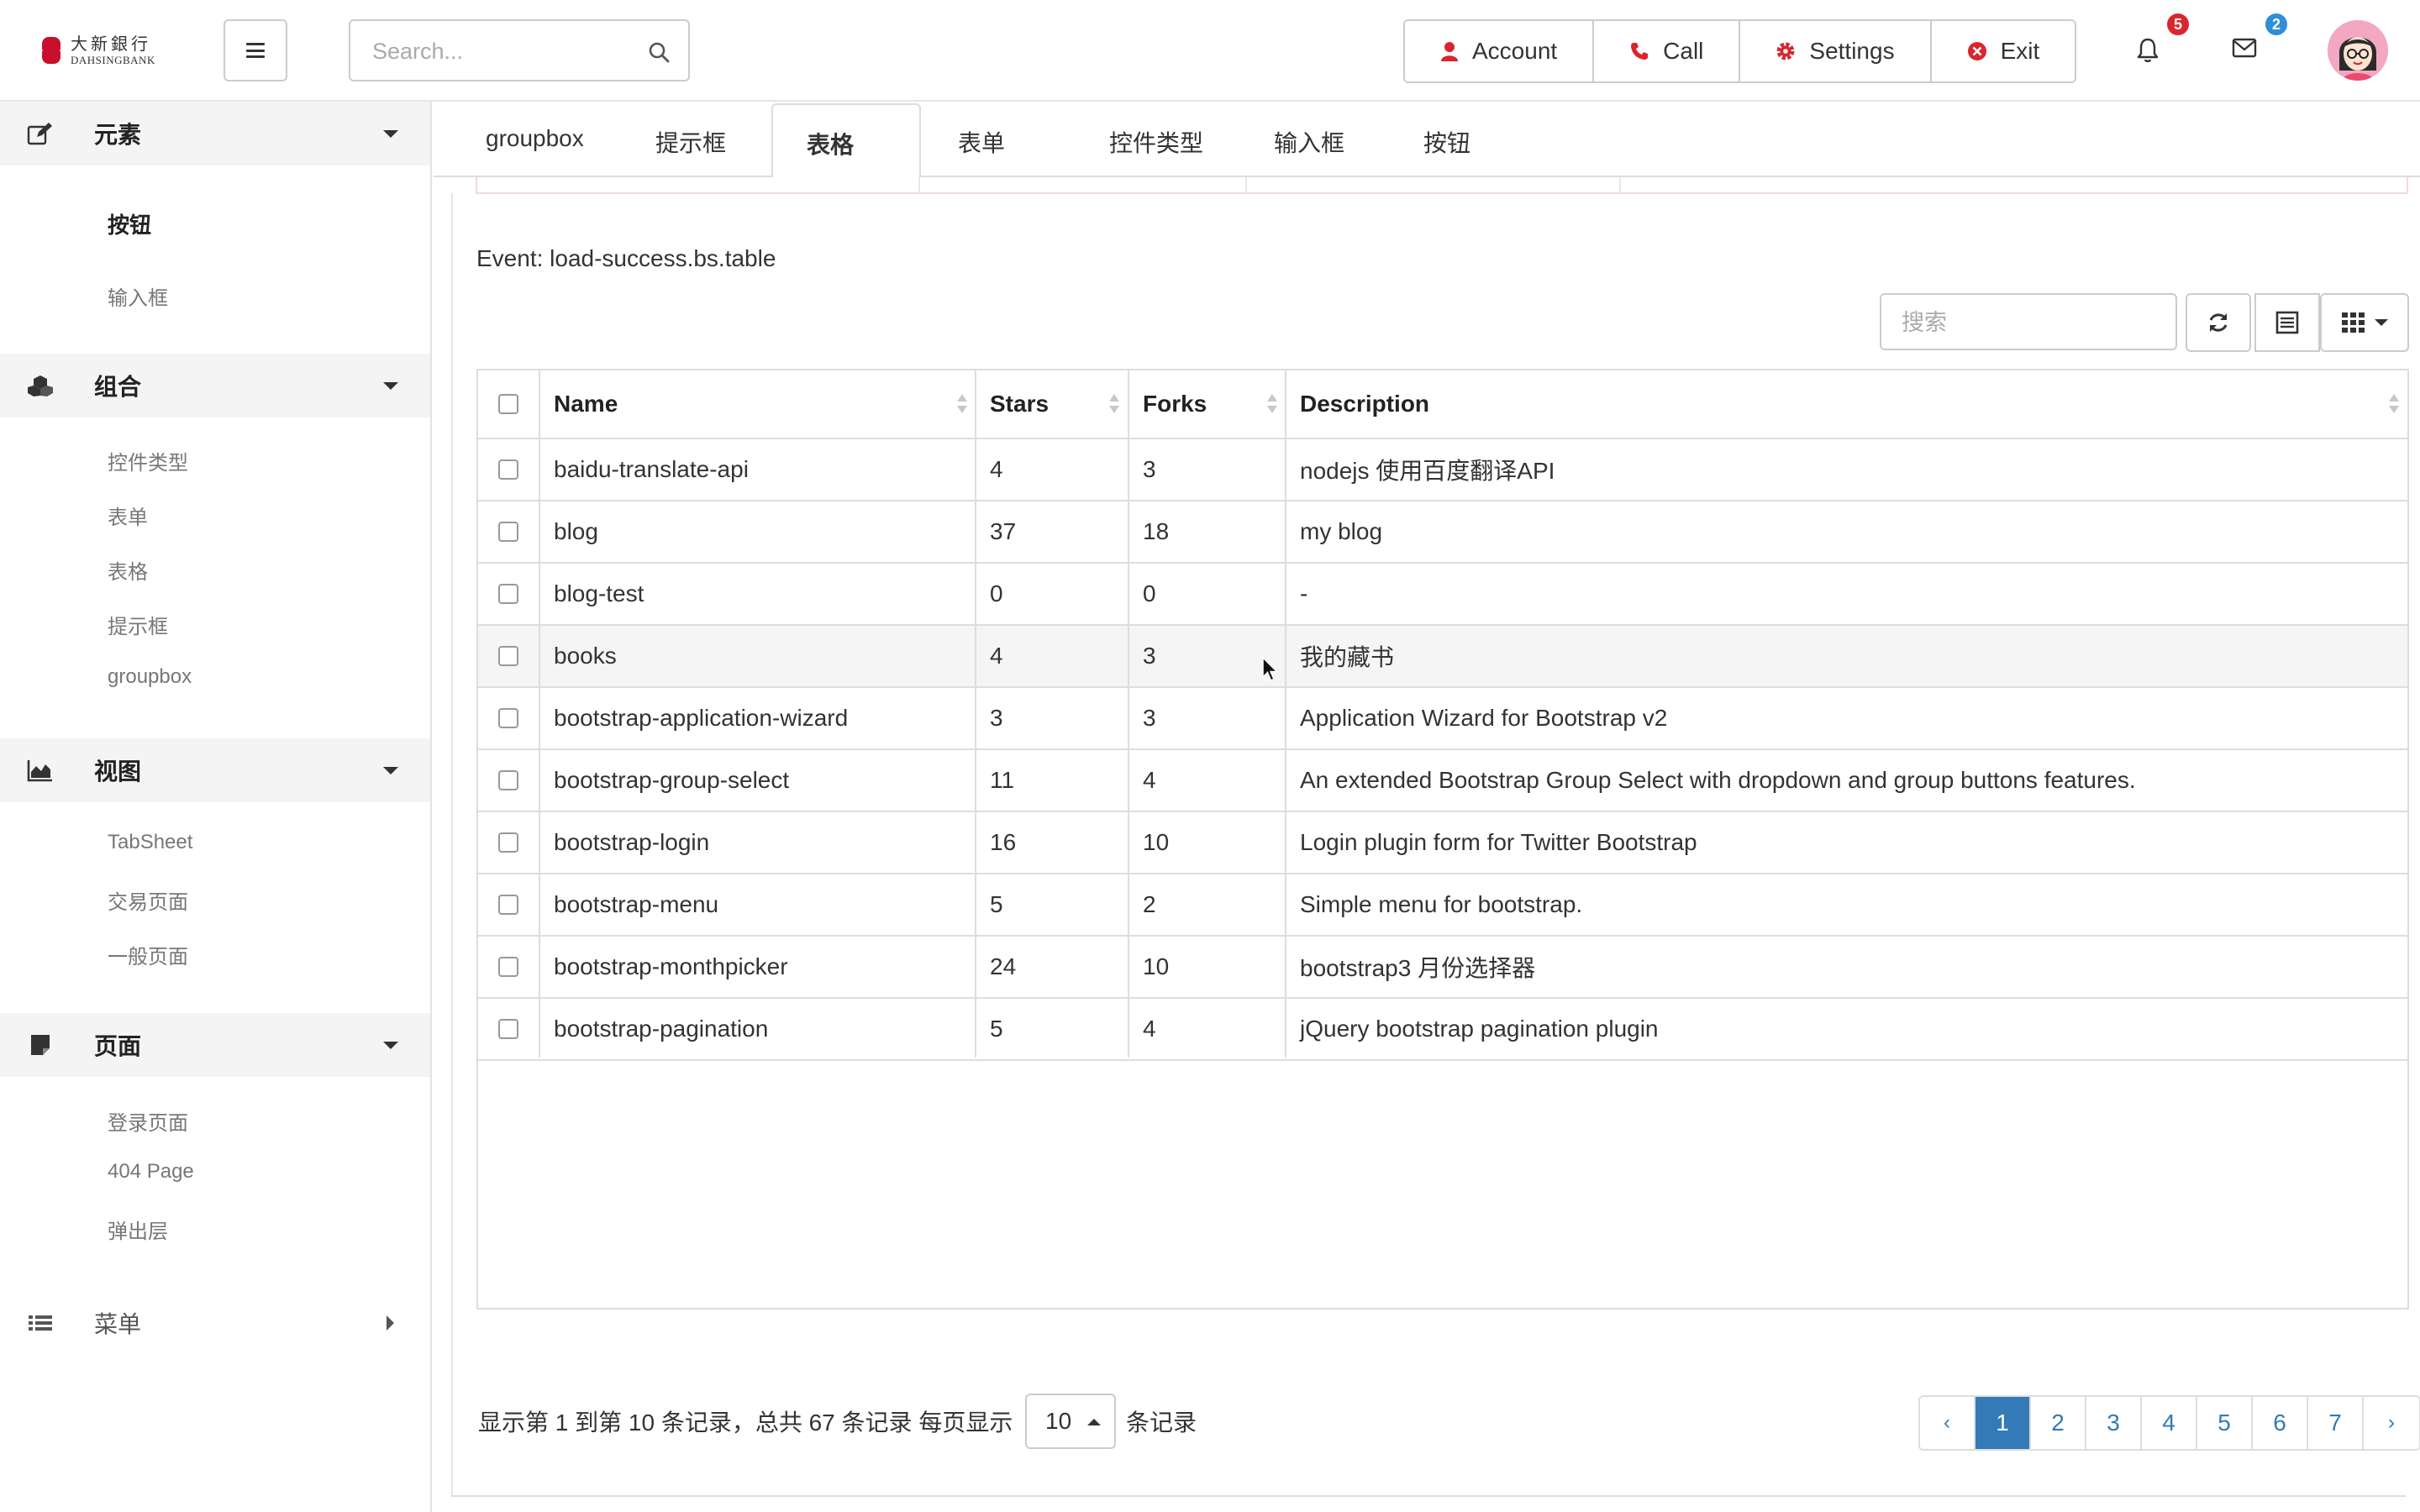  I want to click on tab-form: 表单, so click(982, 142).